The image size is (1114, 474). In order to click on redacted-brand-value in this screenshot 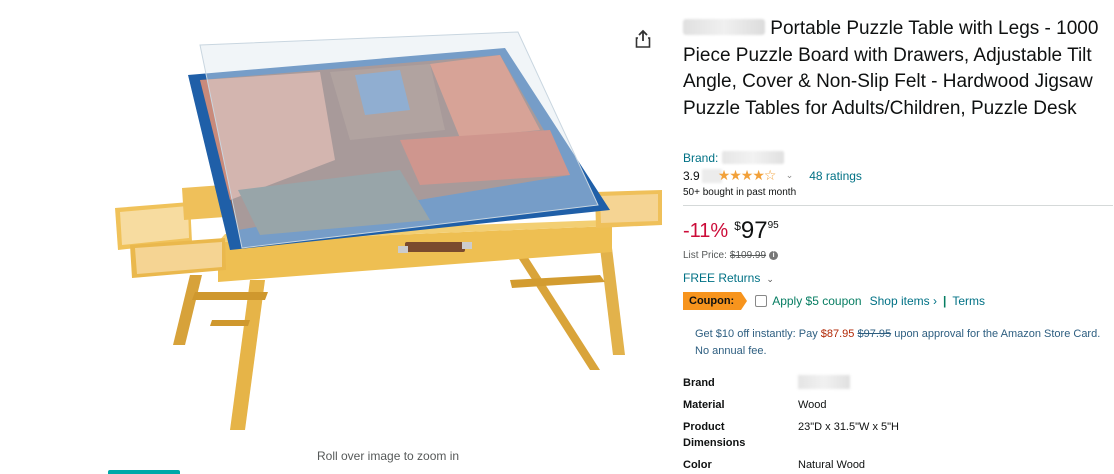, I will do `click(824, 382)`.